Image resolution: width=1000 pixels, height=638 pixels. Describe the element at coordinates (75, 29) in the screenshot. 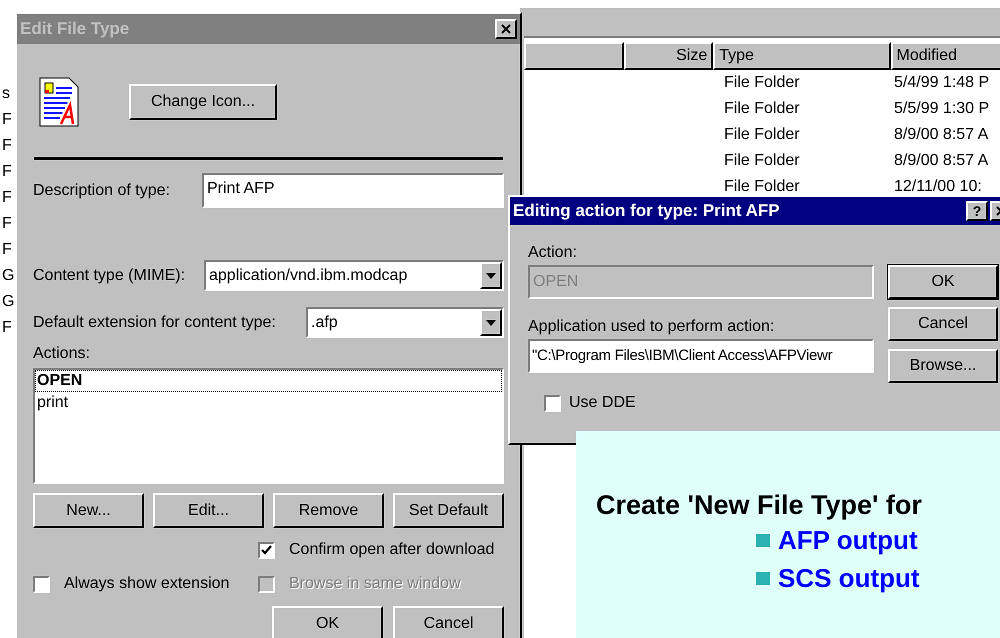

I see `window-title: Edit File Type` at that location.